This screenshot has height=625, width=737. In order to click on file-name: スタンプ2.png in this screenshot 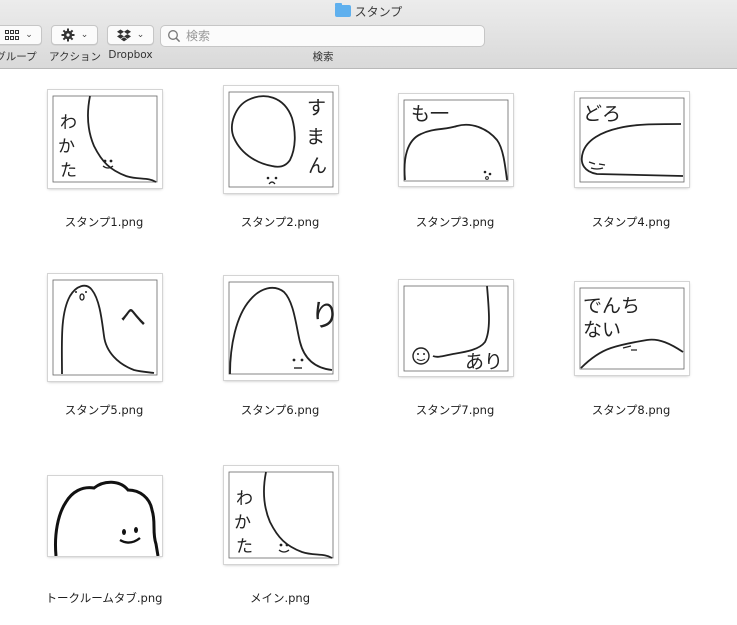, I will do `click(280, 222)`.